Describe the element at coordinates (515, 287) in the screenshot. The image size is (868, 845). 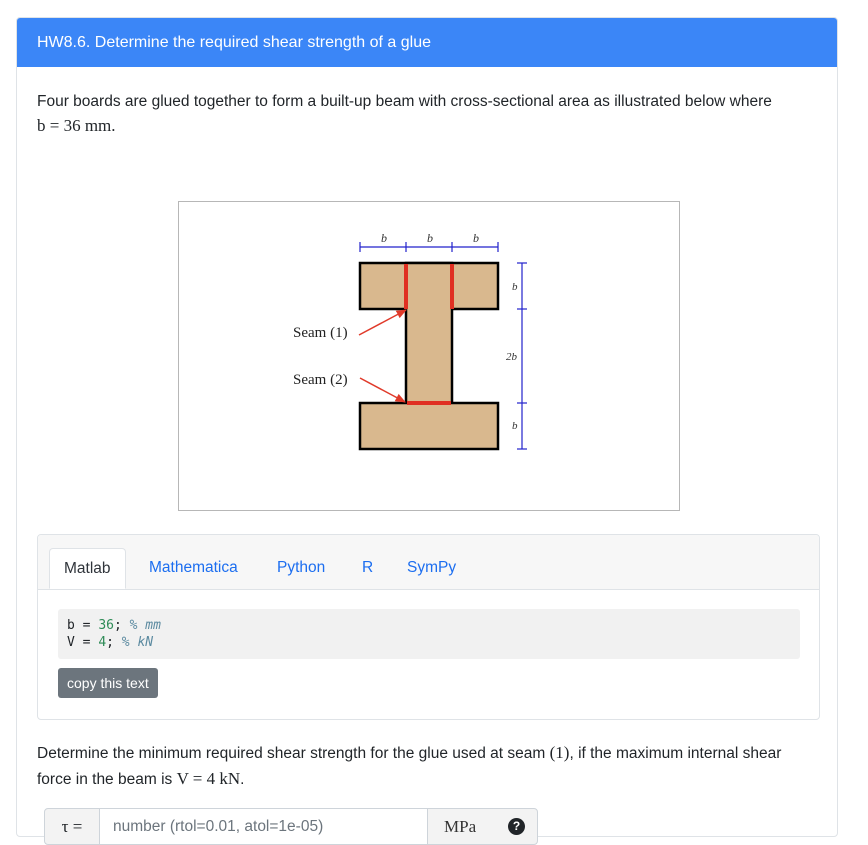
I see `dim-b-label-right-top: b` at that location.